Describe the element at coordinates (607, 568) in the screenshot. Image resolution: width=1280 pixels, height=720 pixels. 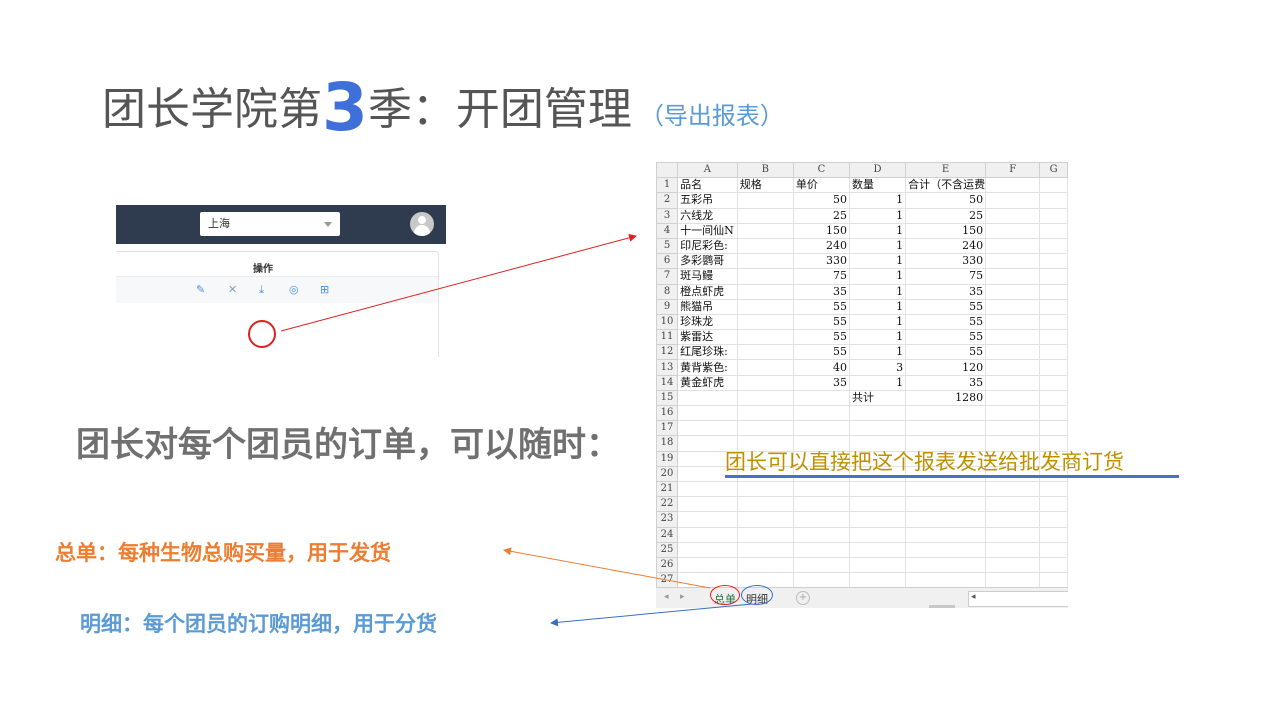
I see `arrow-total-tab` at that location.